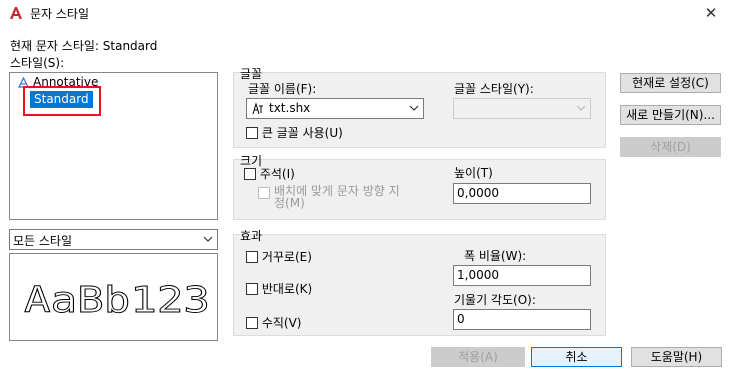  I want to click on preview-sample-text: AaBb123, so click(117, 300).